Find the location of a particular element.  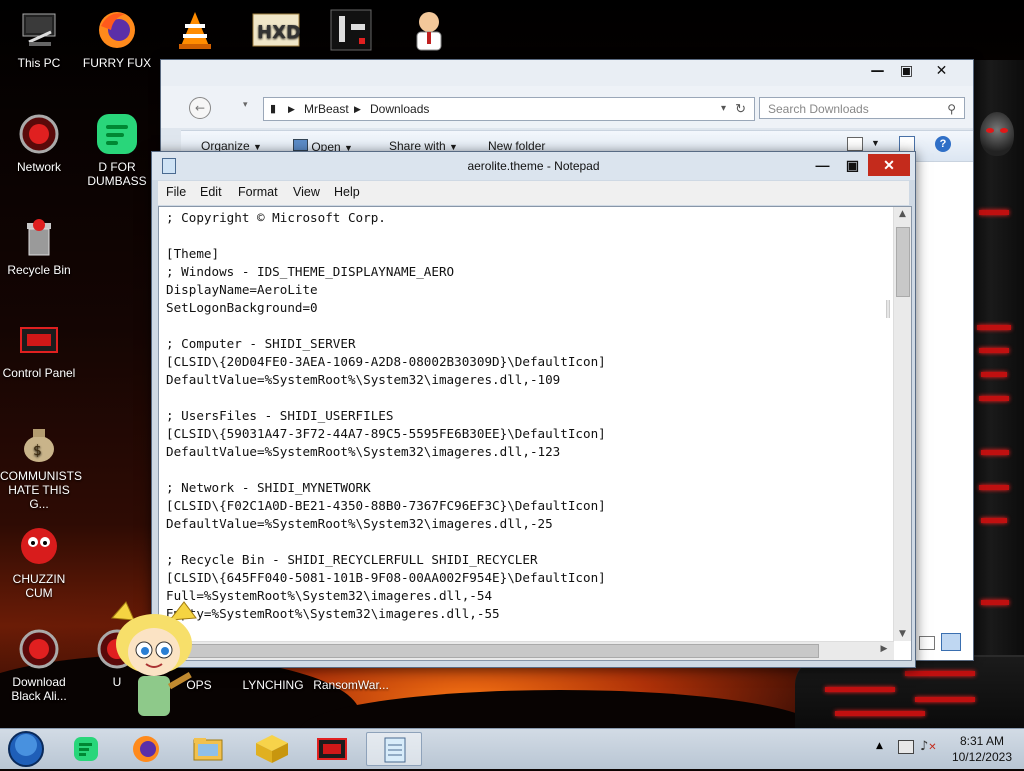

search-downloads-input: Search Downloads ⚲ is located at coordinates (862, 108).